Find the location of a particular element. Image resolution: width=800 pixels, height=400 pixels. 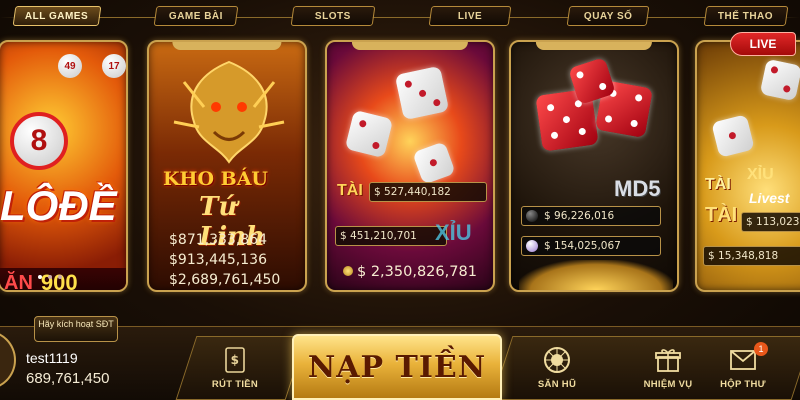

tab-label: THỂ THAO is located at coordinates (746, 16).